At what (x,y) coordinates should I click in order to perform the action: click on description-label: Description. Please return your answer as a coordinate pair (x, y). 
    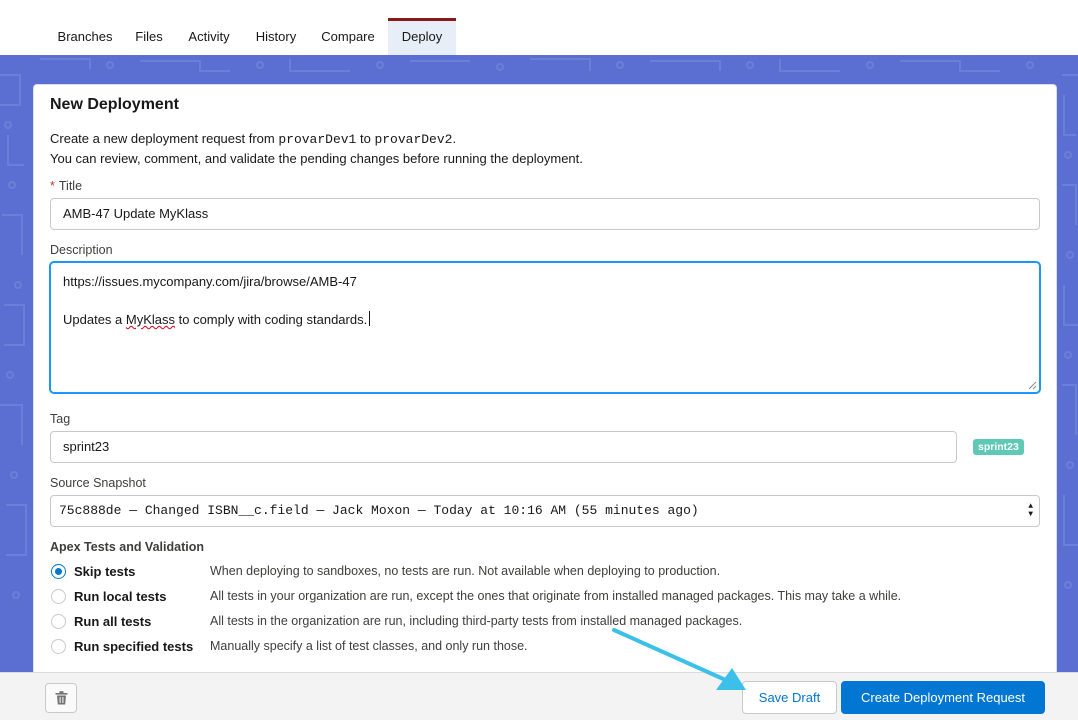
    Looking at the image, I should click on (81, 250).